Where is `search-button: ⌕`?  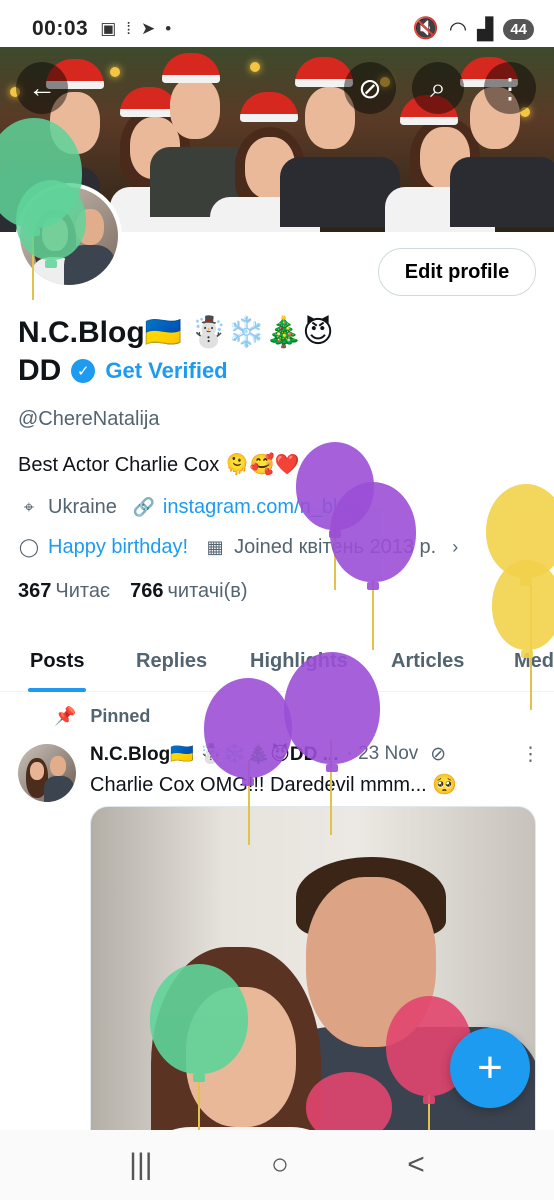 search-button: ⌕ is located at coordinates (438, 88).